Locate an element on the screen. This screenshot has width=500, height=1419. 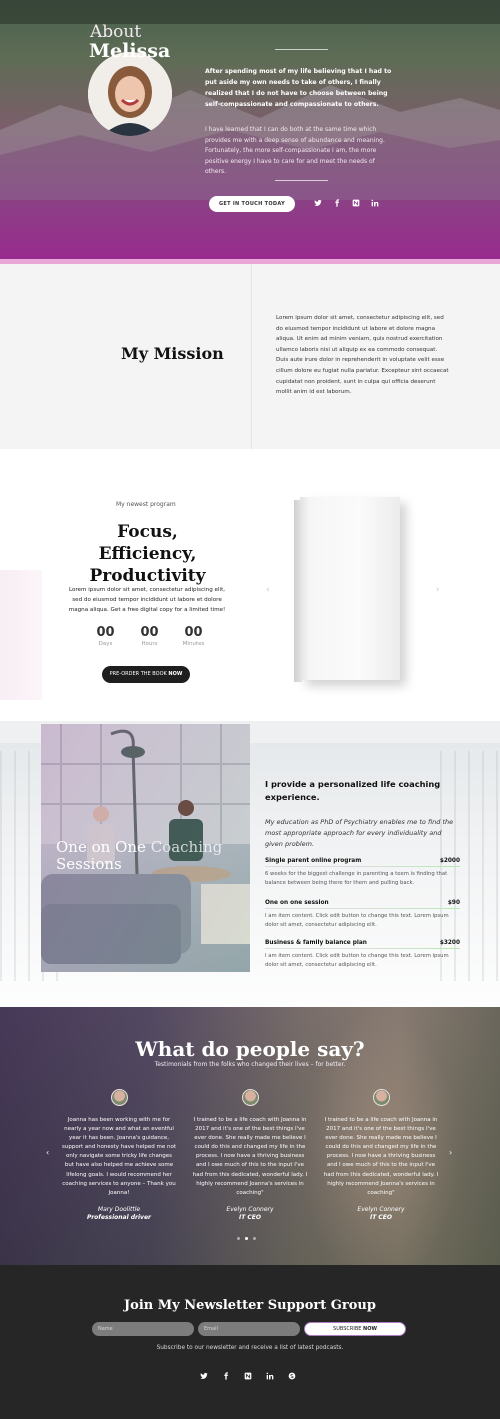
skype-icon is located at coordinates (292, 1376).